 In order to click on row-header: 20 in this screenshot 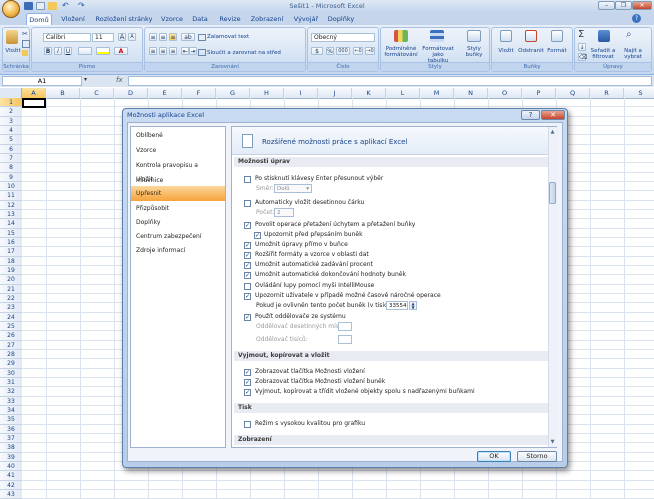, I will do `click(11, 280)`.